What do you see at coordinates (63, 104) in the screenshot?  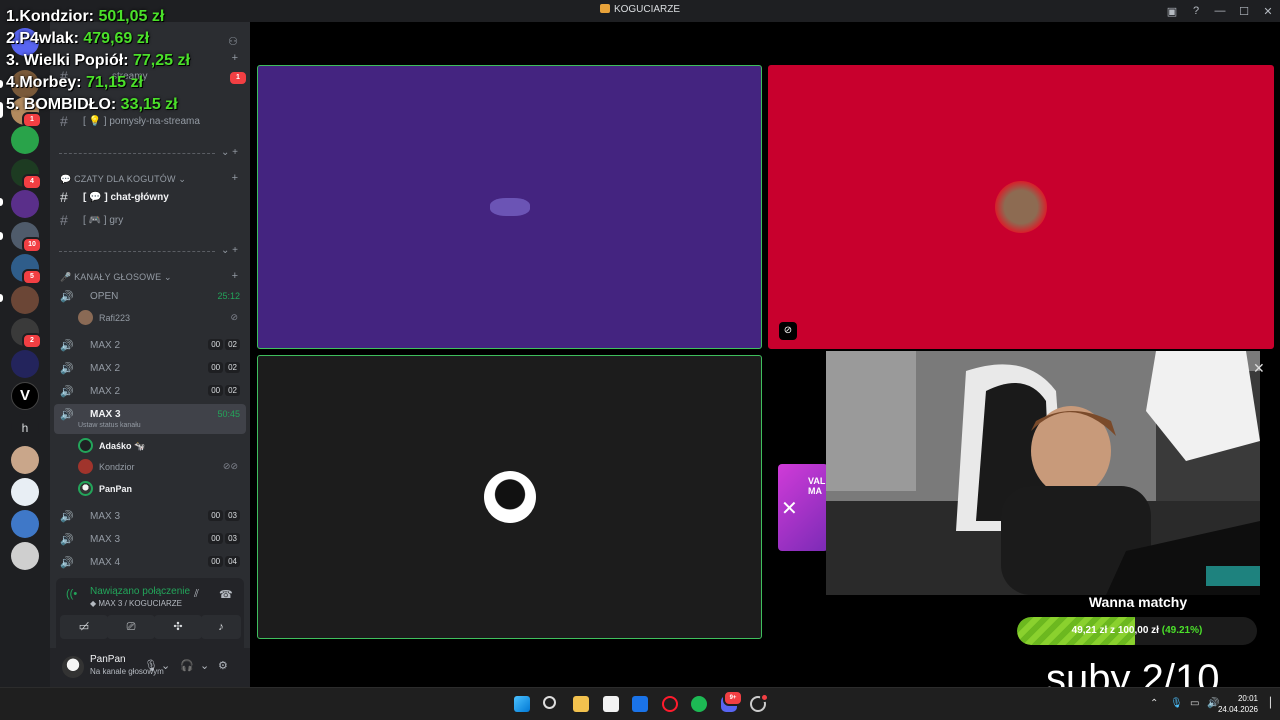 I see `ranking-name: 5. BOMBIDŁO:` at bounding box center [63, 104].